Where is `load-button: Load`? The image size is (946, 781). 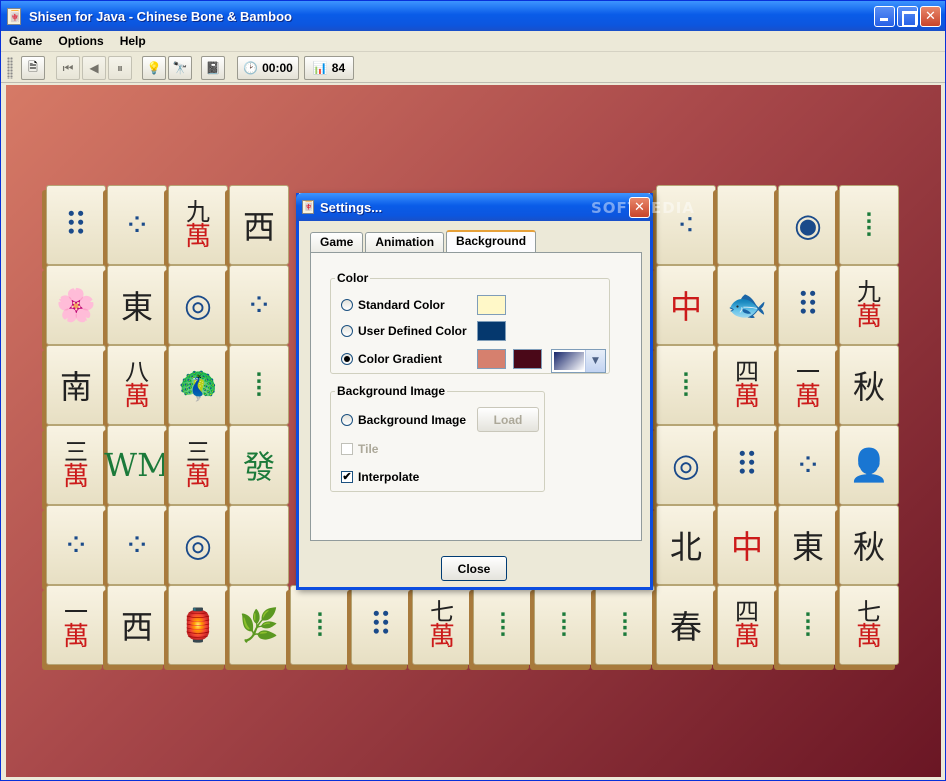 load-button: Load is located at coordinates (508, 419).